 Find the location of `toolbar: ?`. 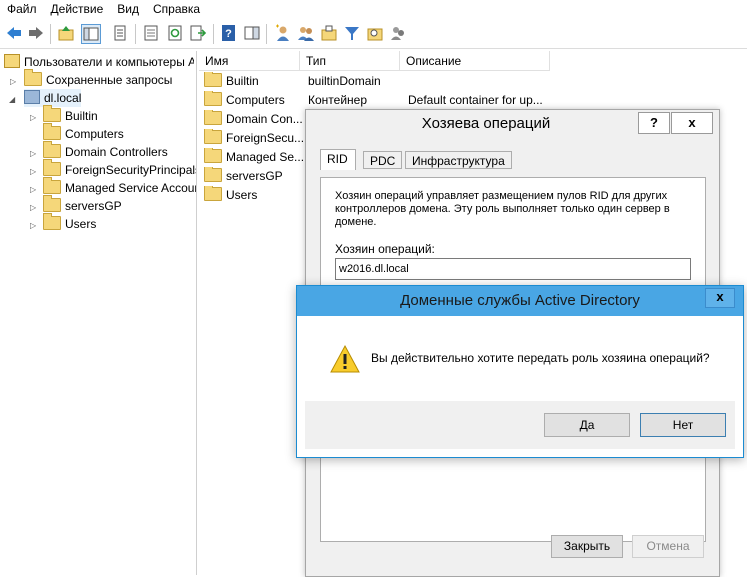

toolbar: ? is located at coordinates (373, 34).